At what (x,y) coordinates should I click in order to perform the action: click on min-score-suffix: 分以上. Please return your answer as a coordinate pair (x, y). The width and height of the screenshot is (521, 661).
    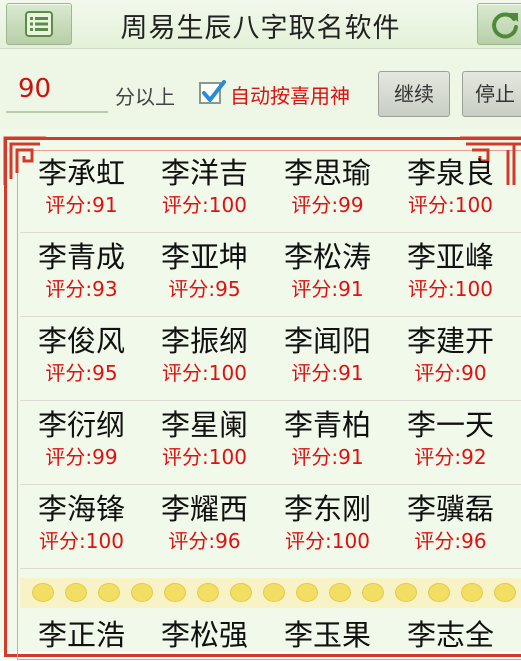
    Looking at the image, I should click on (145, 97).